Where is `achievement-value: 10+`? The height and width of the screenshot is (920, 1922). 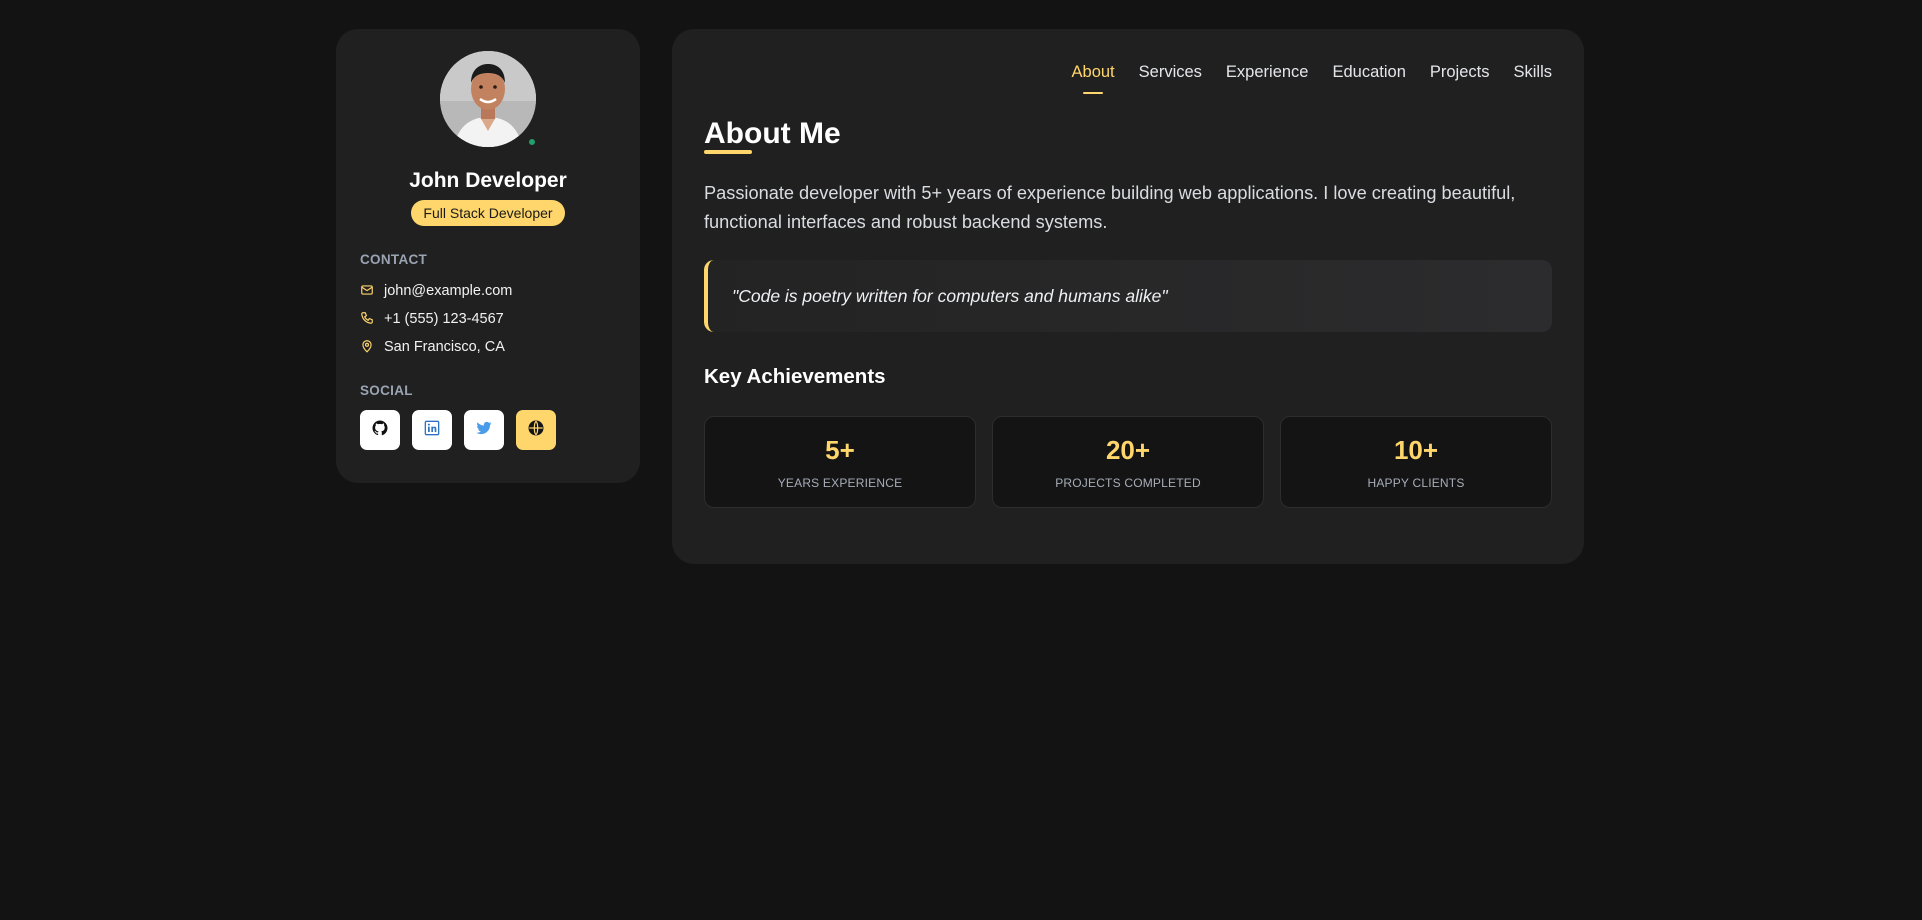
achievement-value: 10+ is located at coordinates (1416, 449).